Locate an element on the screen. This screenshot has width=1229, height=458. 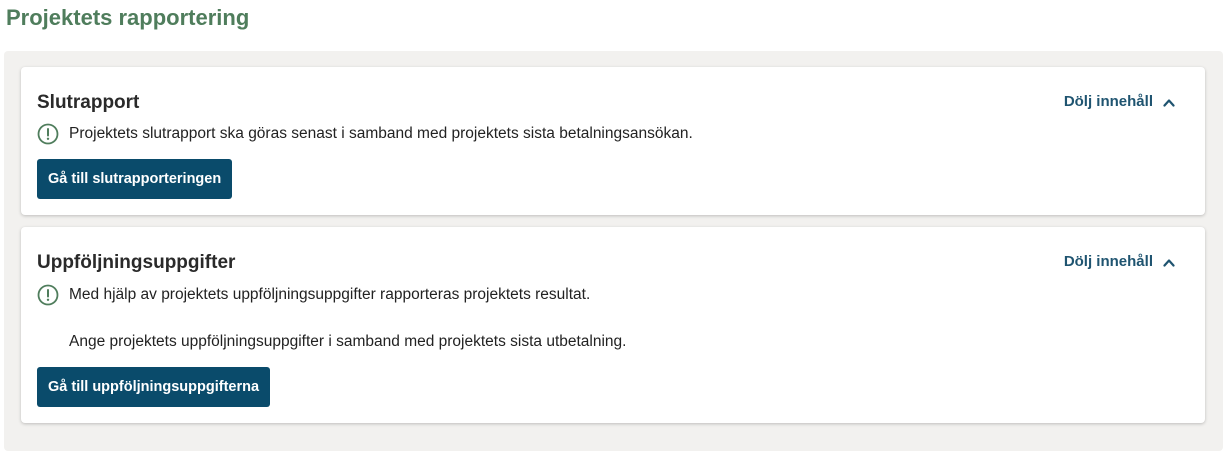
follow-up-title: Uppföljningsuppgifter is located at coordinates (136, 262).